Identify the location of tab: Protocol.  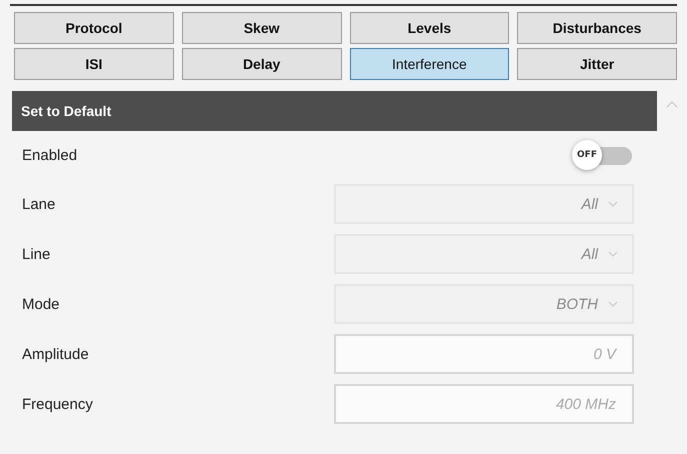
(94, 28).